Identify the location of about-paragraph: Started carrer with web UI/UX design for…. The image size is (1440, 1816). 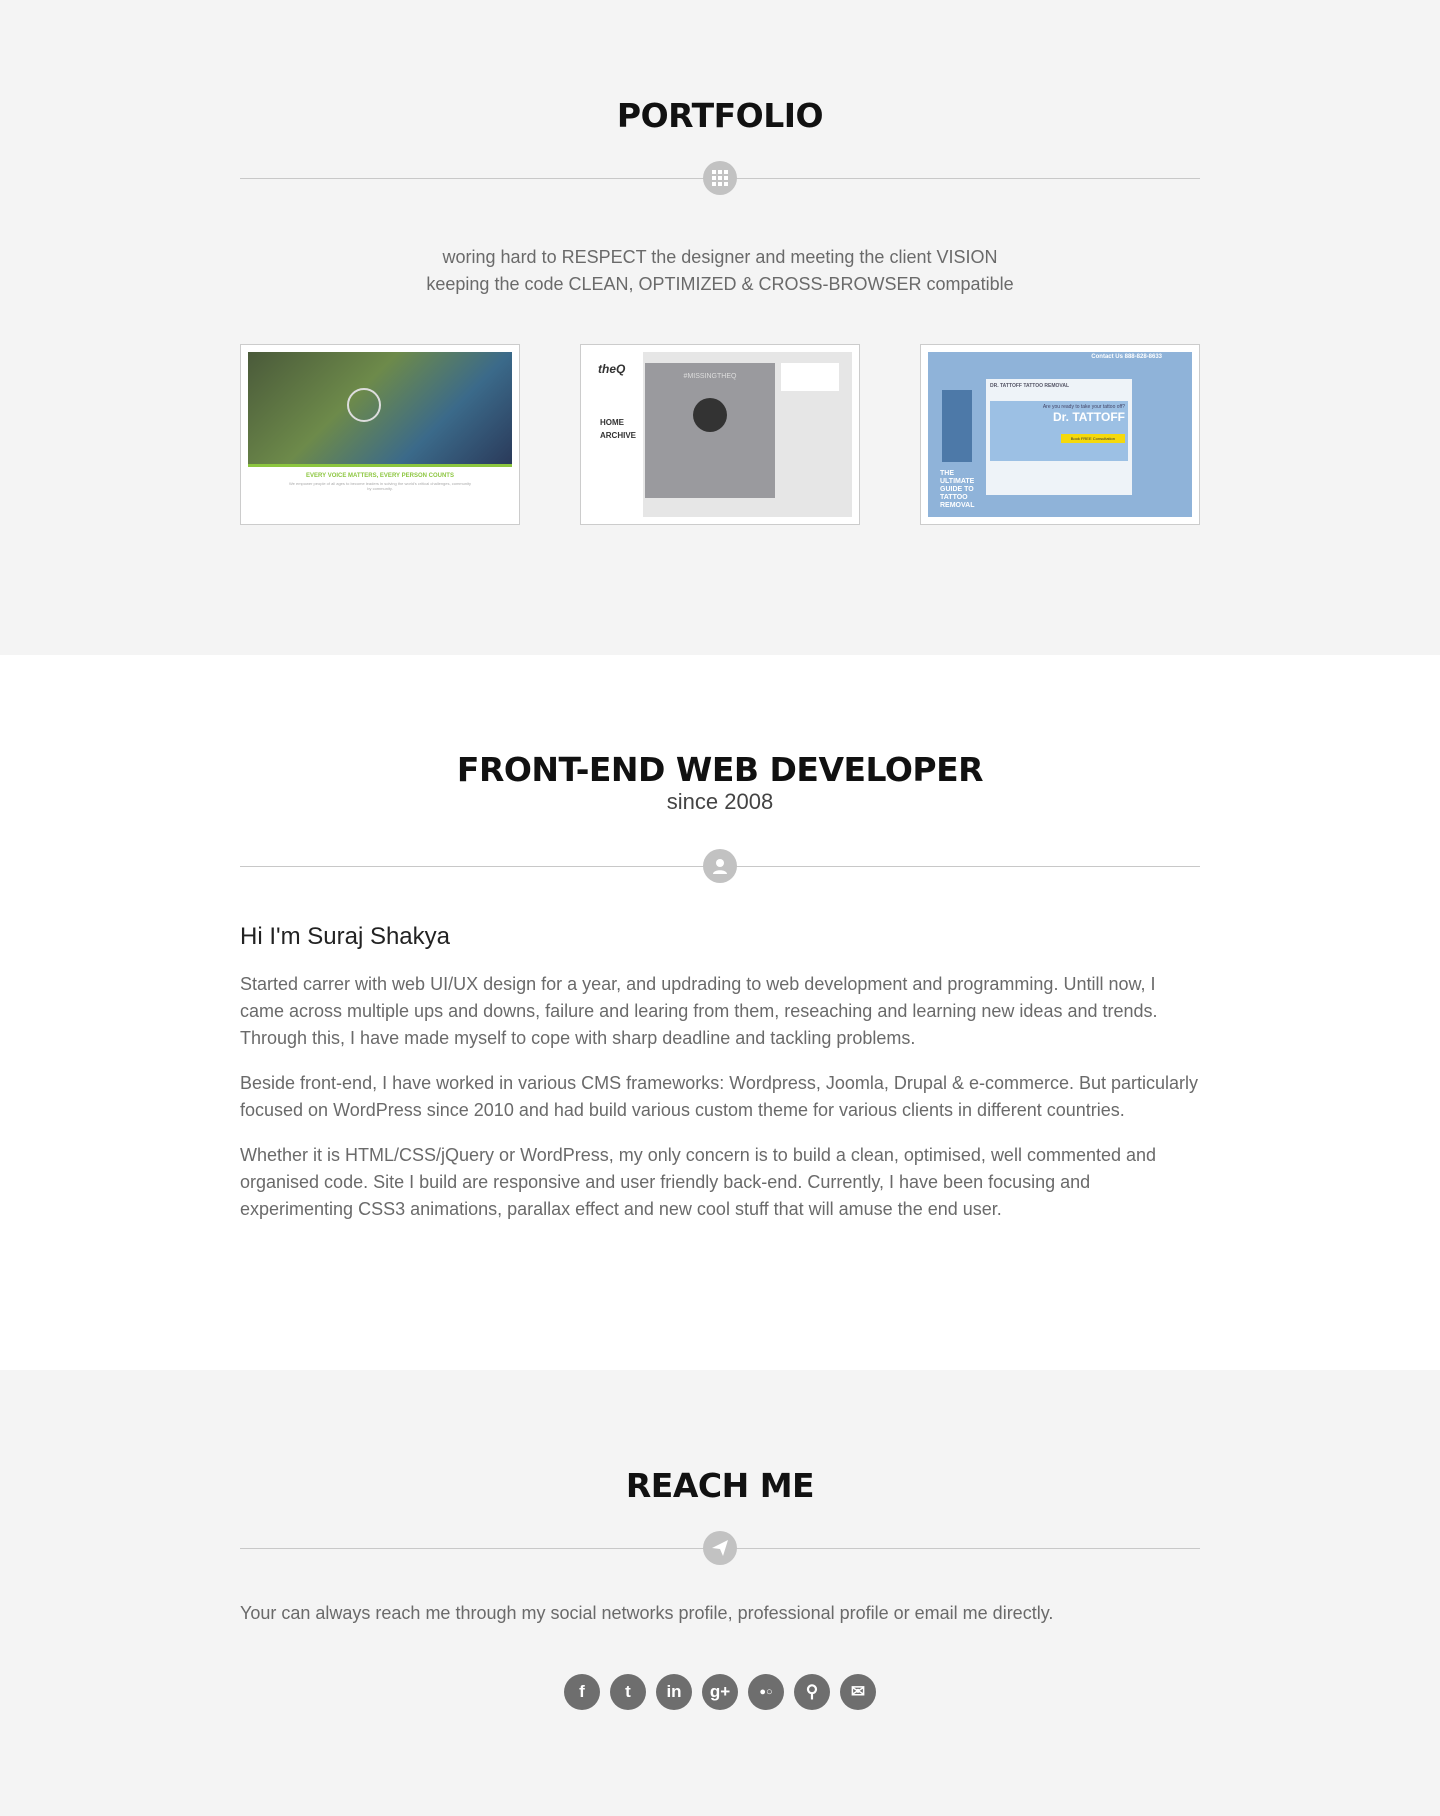
(699, 1011).